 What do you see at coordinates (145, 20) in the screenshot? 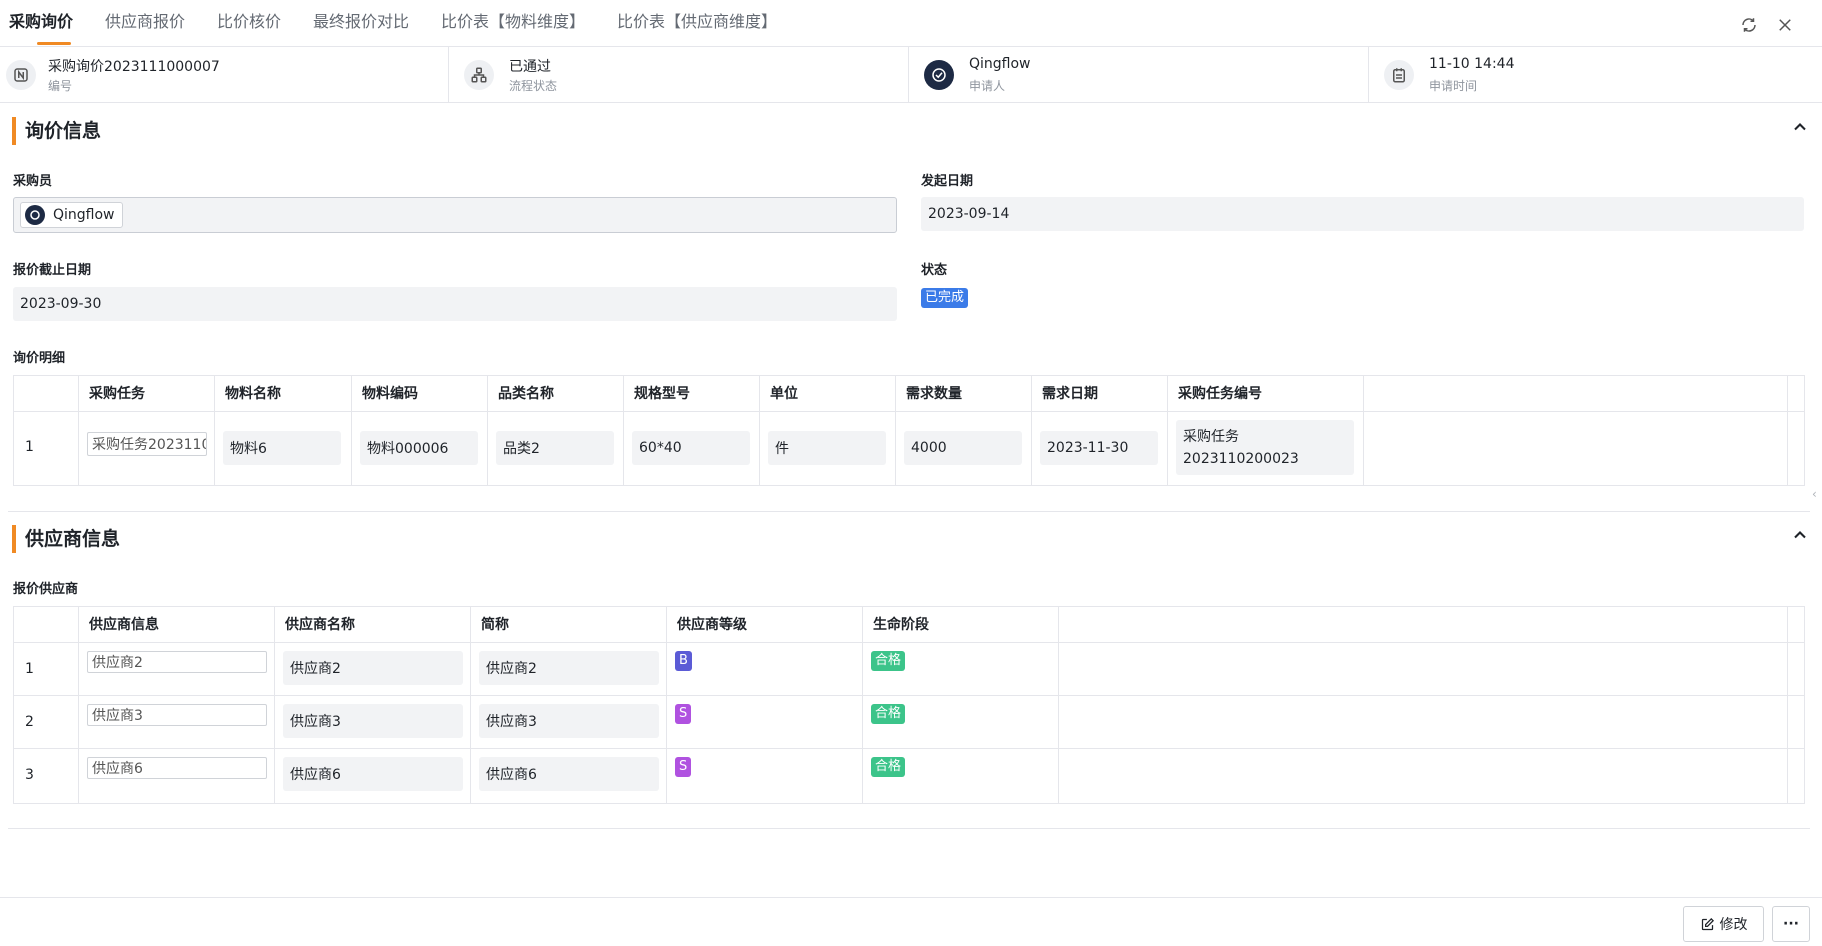
I see `tab-supplier-quote: 供应商报价` at bounding box center [145, 20].